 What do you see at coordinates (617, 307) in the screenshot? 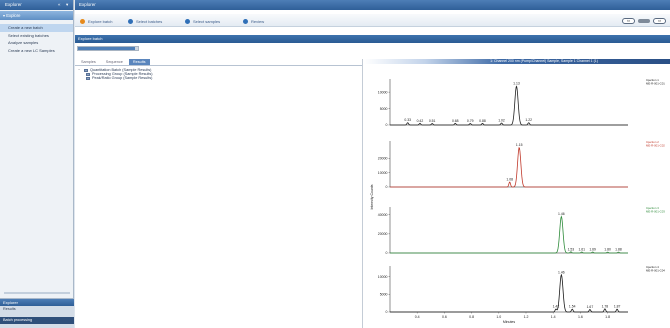
I see `peak-label: 1.87` at bounding box center [617, 307].